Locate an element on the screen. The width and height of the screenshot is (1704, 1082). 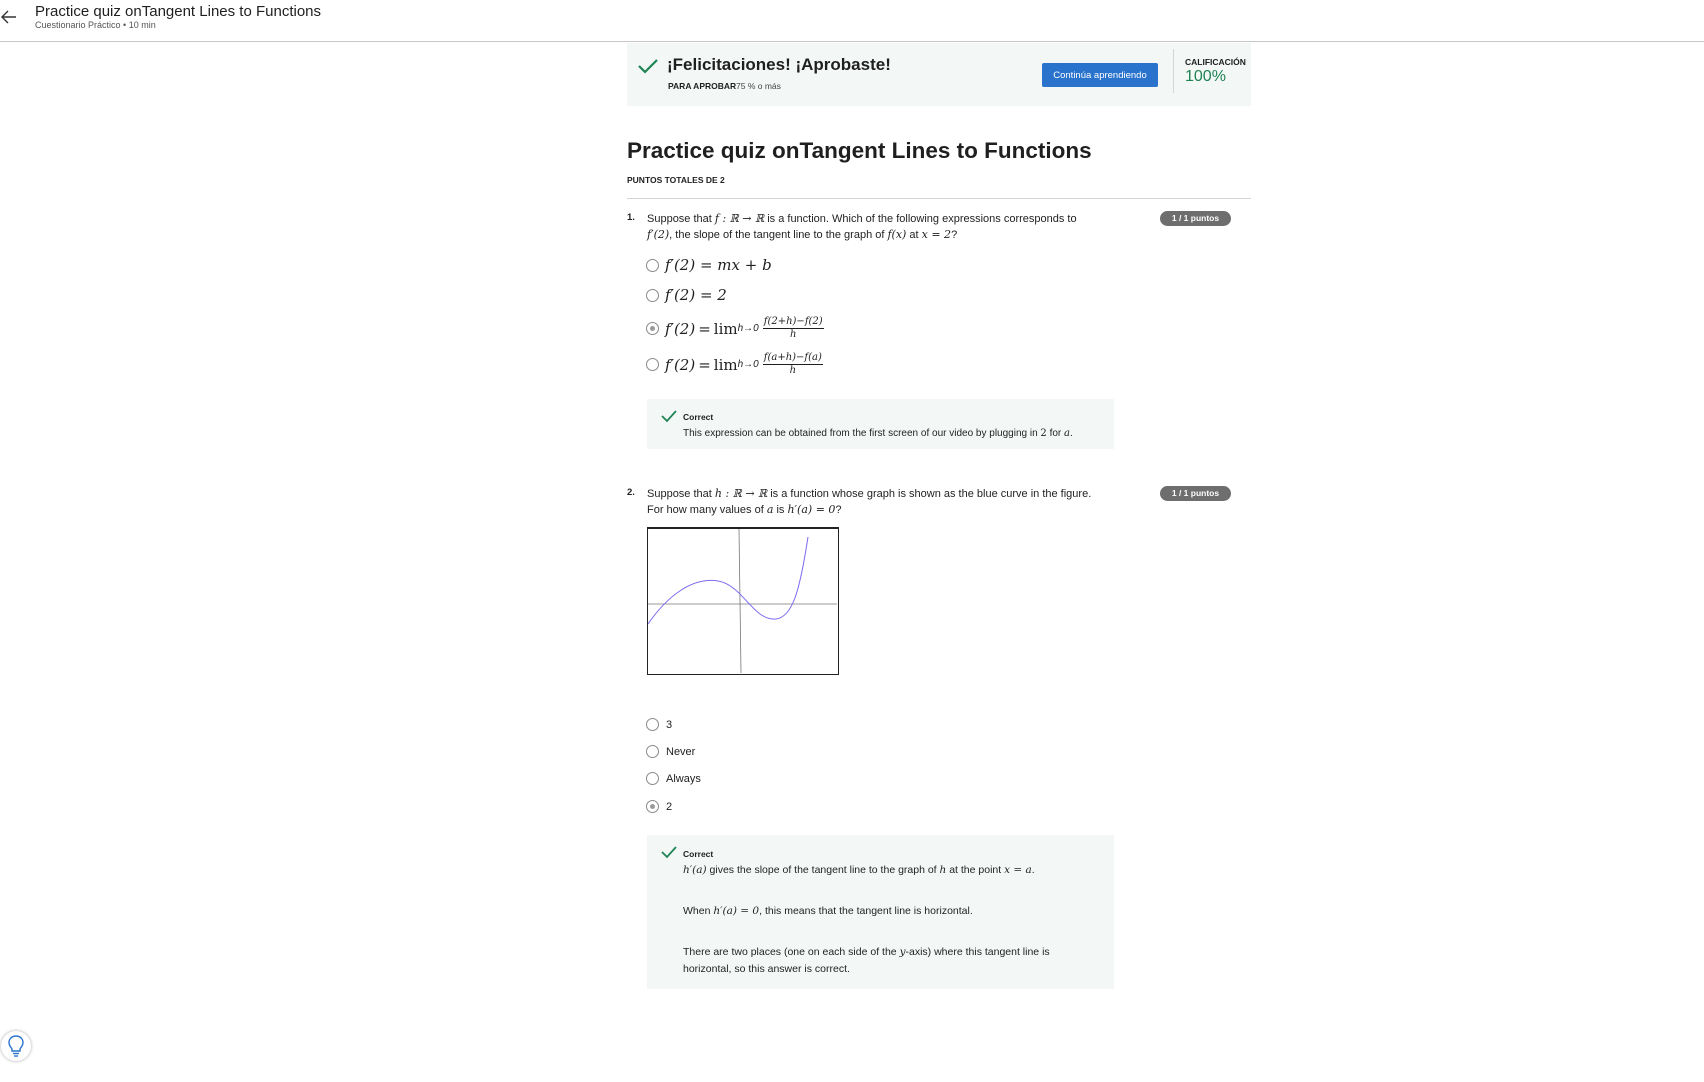
function-graph is located at coordinates (742, 601).